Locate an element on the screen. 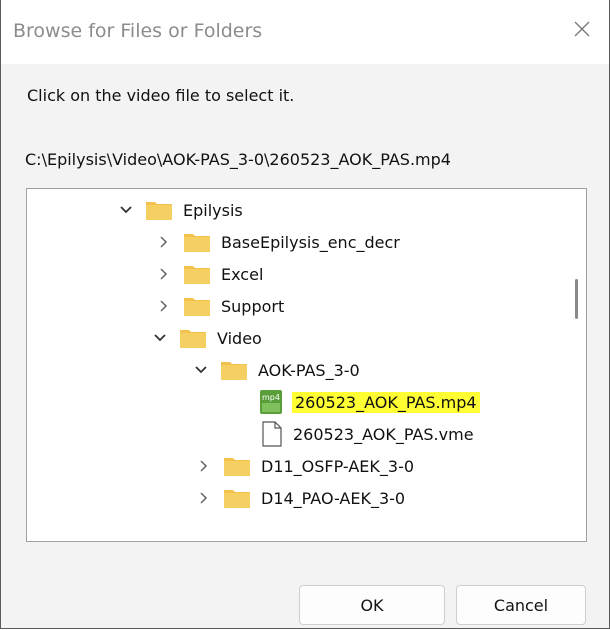 Image resolution: width=610 pixels, height=630 pixels. scrollbar-thumb is located at coordinates (576, 299).